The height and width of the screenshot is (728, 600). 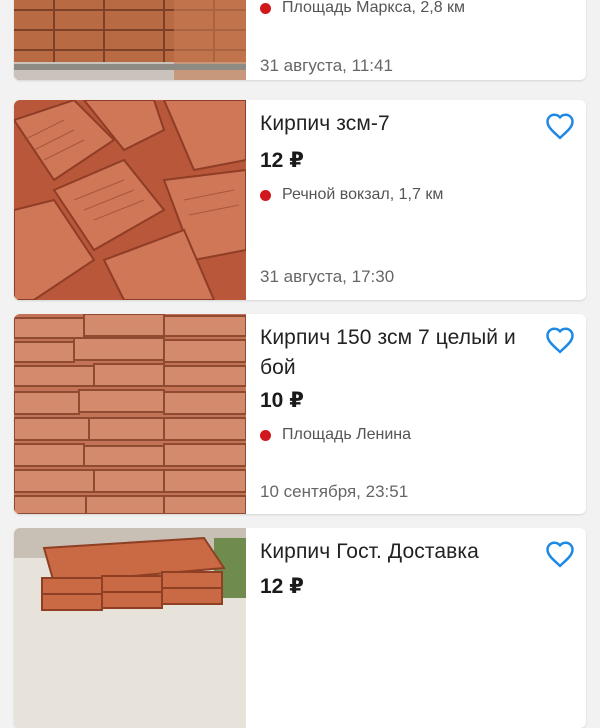 I want to click on brick-pallet-photo, so click(x=130, y=628).